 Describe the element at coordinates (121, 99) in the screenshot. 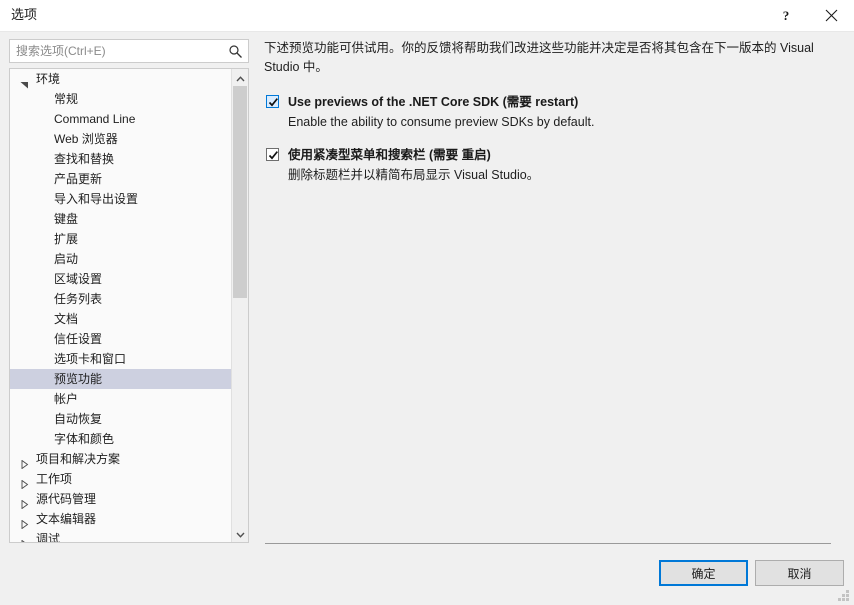

I see `tree-item: 常规` at that location.